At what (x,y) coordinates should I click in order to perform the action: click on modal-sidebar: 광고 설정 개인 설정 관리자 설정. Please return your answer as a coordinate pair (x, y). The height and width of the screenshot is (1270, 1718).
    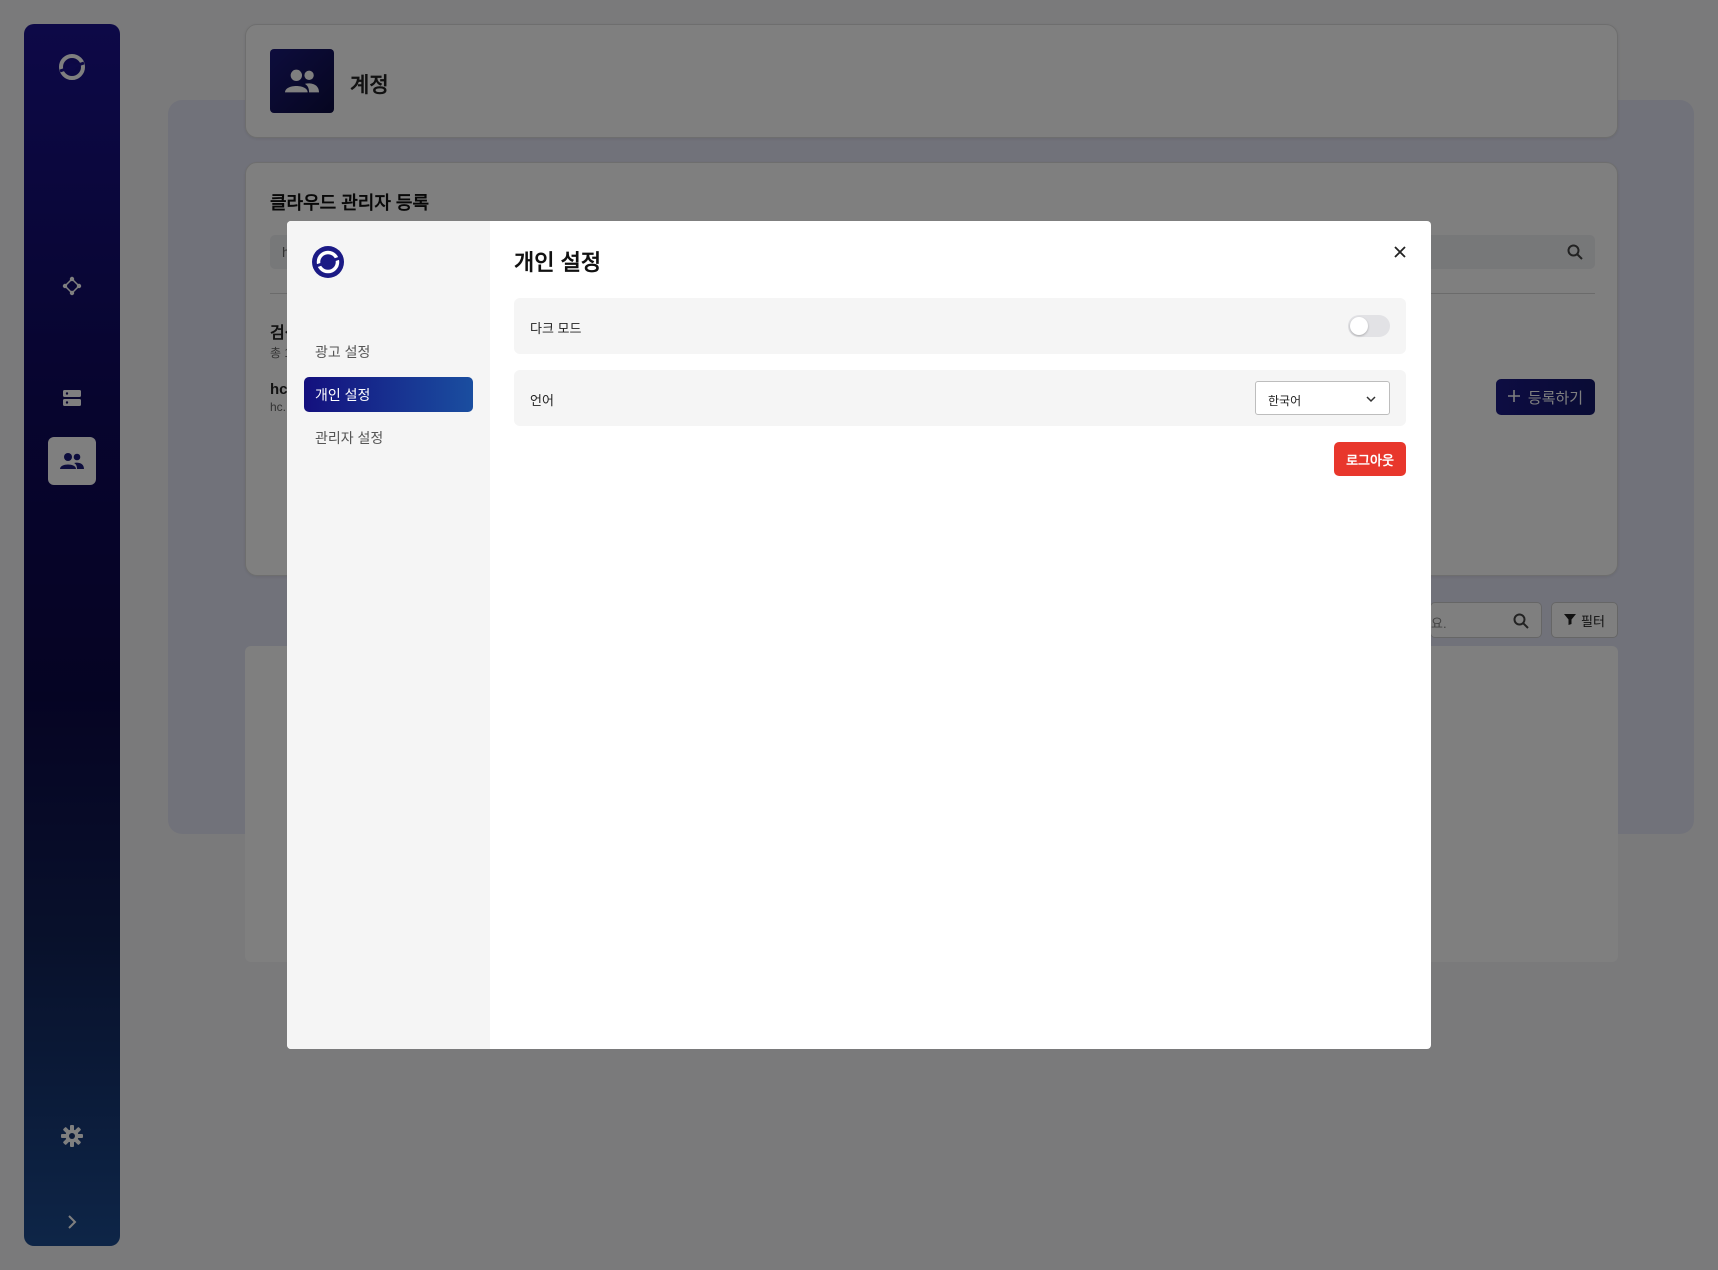
    Looking at the image, I should click on (388, 635).